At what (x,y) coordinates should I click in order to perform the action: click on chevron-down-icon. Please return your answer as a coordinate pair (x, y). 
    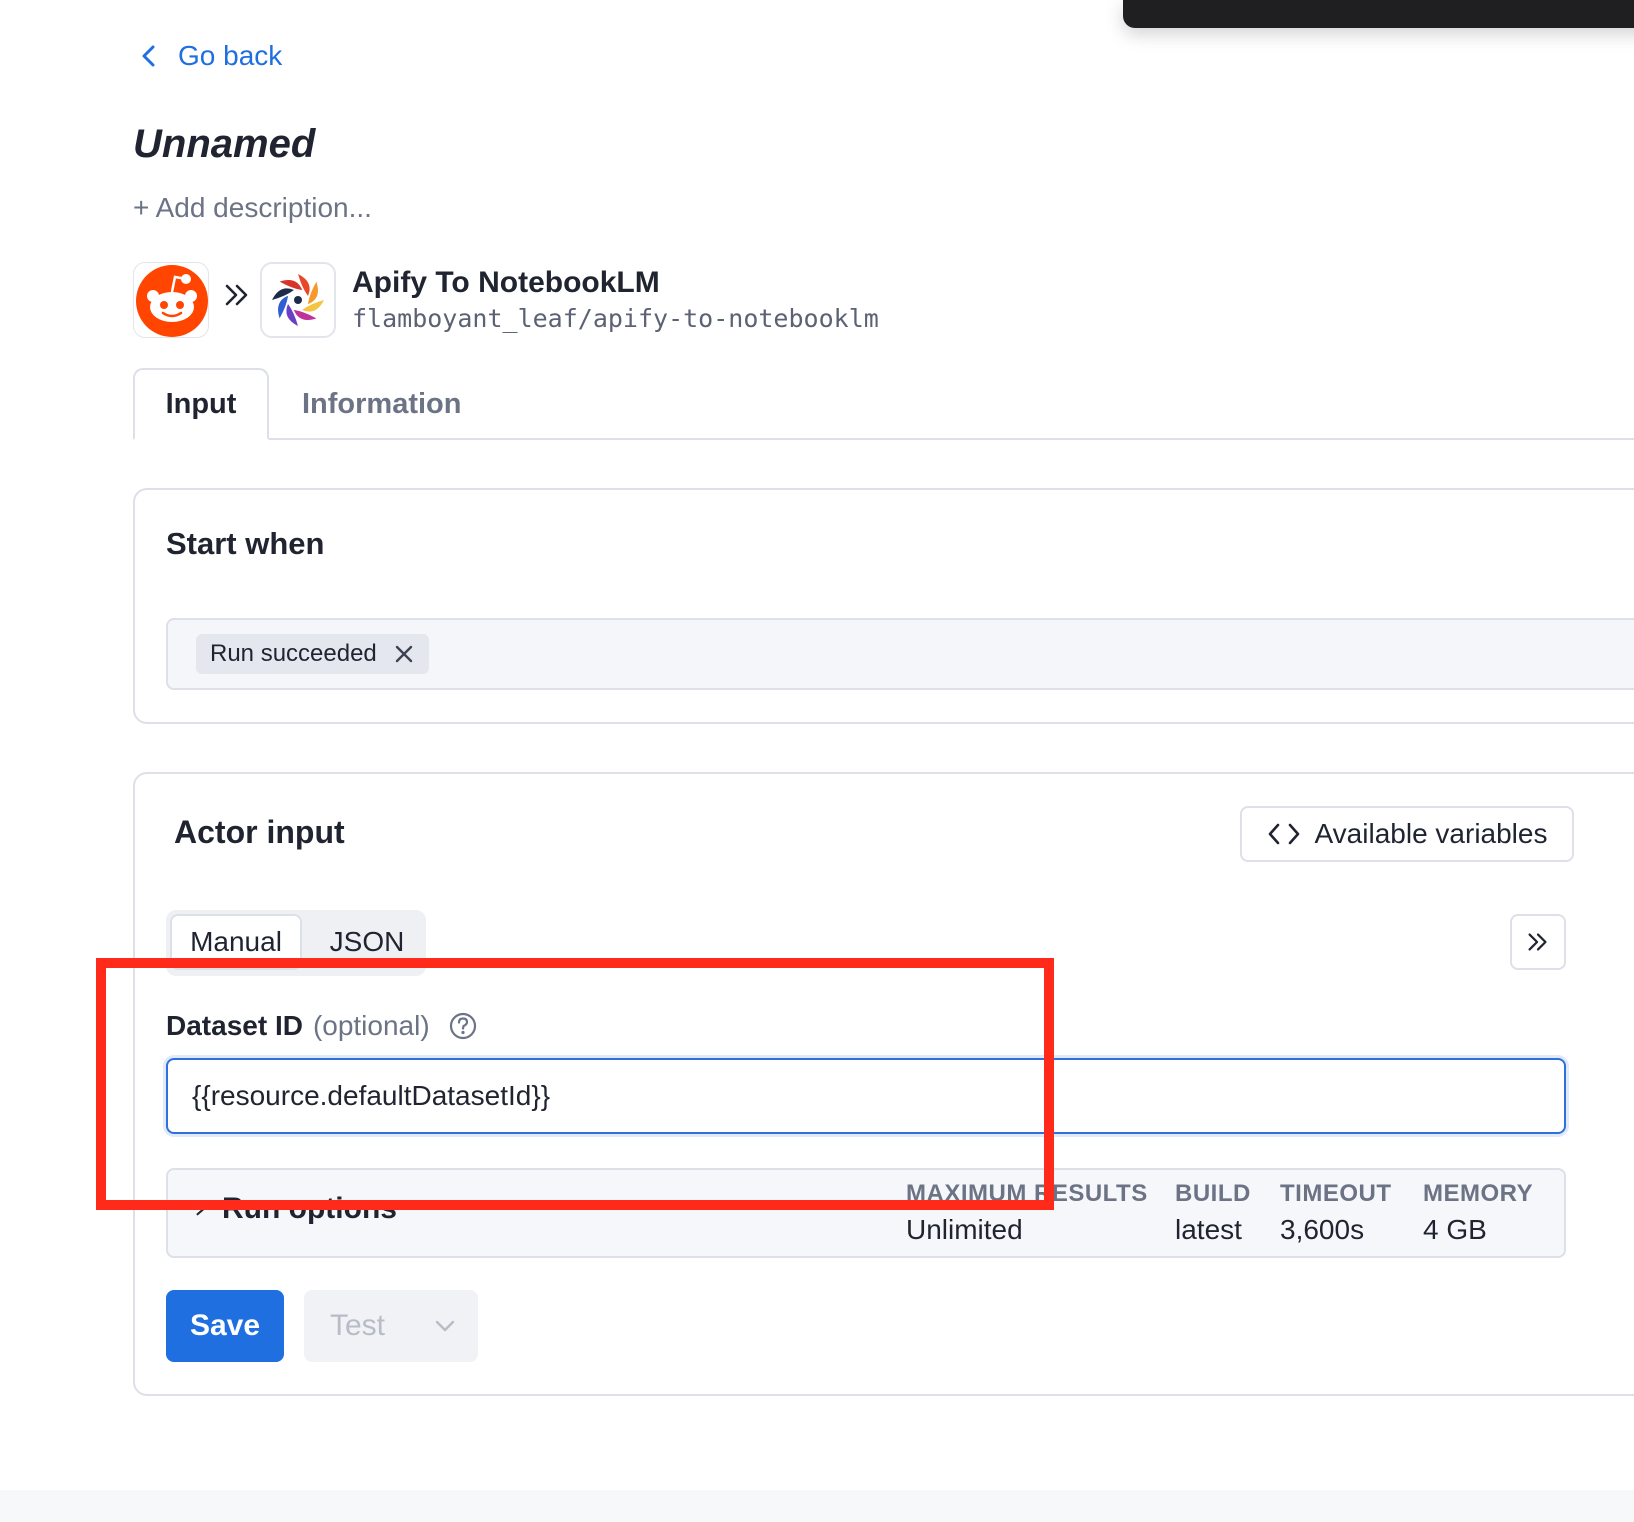
    Looking at the image, I should click on (445, 1326).